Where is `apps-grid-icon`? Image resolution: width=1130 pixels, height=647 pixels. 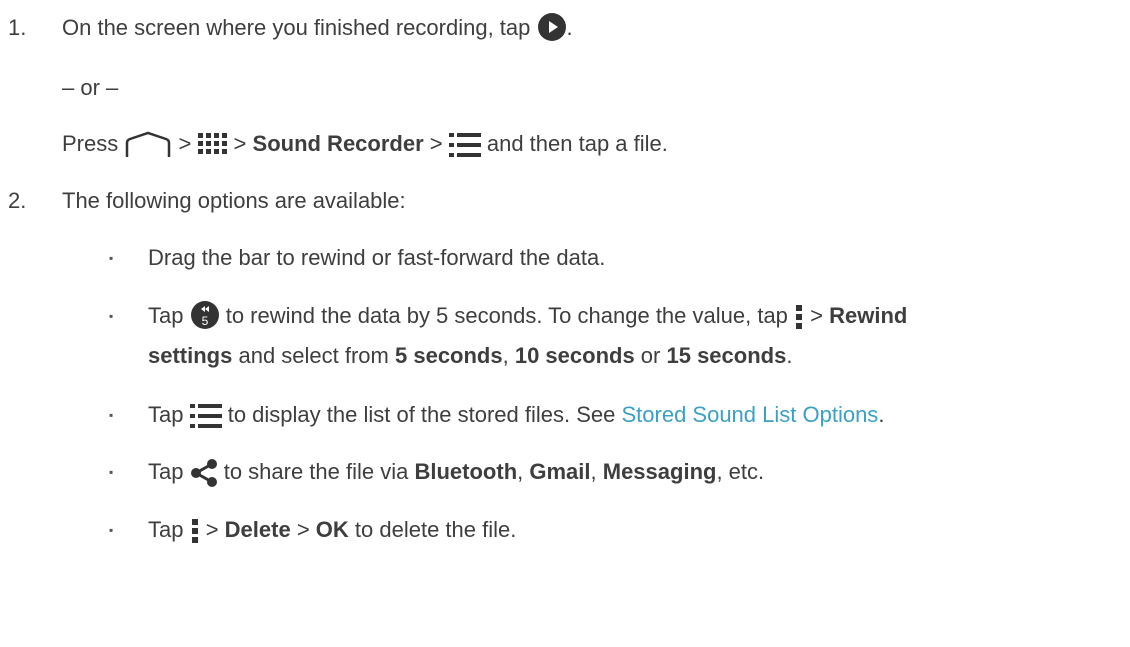
apps-grid-icon is located at coordinates (212, 145).